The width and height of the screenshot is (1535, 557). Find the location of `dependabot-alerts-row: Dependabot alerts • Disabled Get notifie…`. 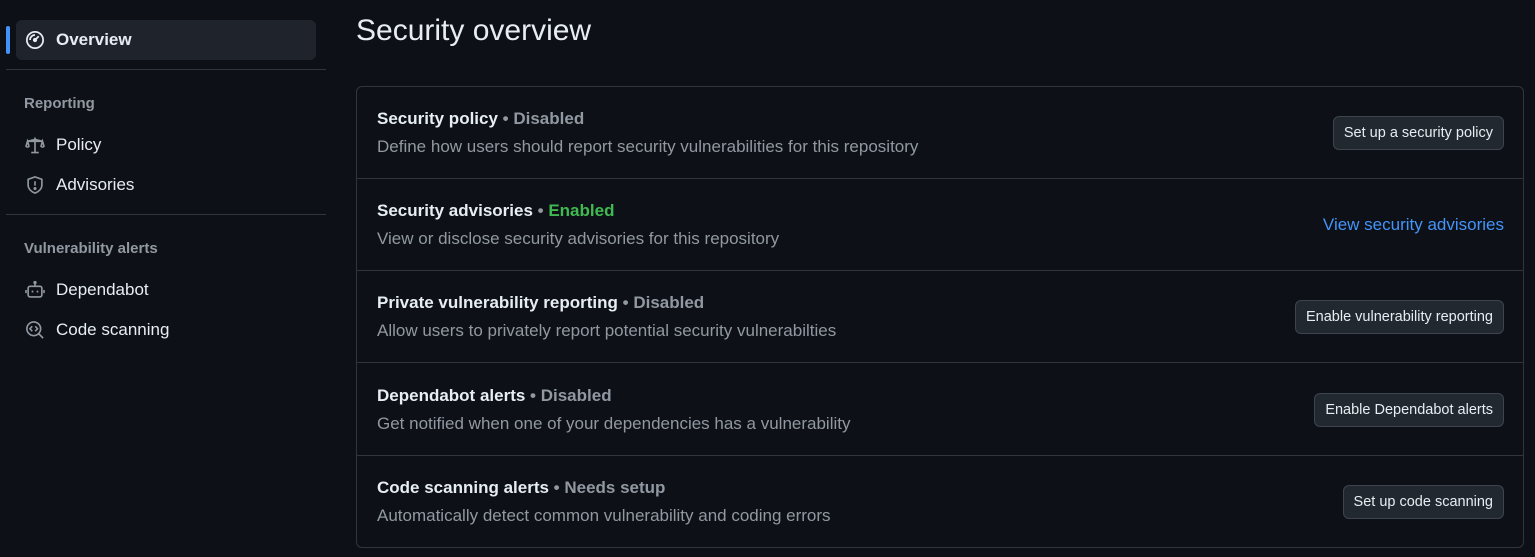

dependabot-alerts-row: Dependabot alerts • Disabled Get notifie… is located at coordinates (940, 410).